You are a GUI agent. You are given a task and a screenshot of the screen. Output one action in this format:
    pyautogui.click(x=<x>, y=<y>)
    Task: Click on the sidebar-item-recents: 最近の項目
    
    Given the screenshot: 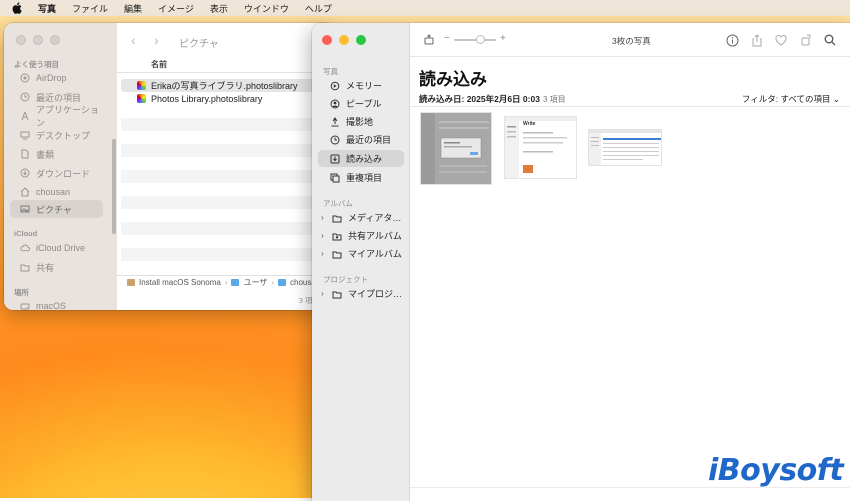 What is the action you would take?
    pyautogui.click(x=361, y=139)
    